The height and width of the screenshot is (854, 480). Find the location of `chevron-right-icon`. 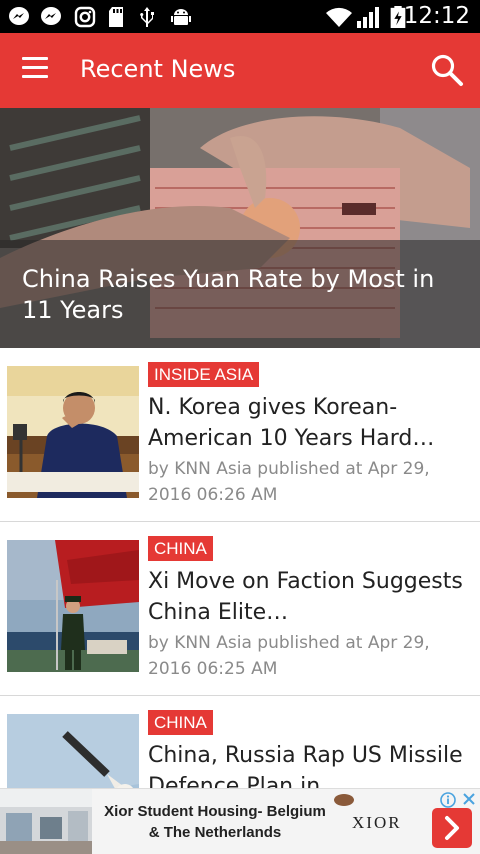

chevron-right-icon is located at coordinates (452, 828).